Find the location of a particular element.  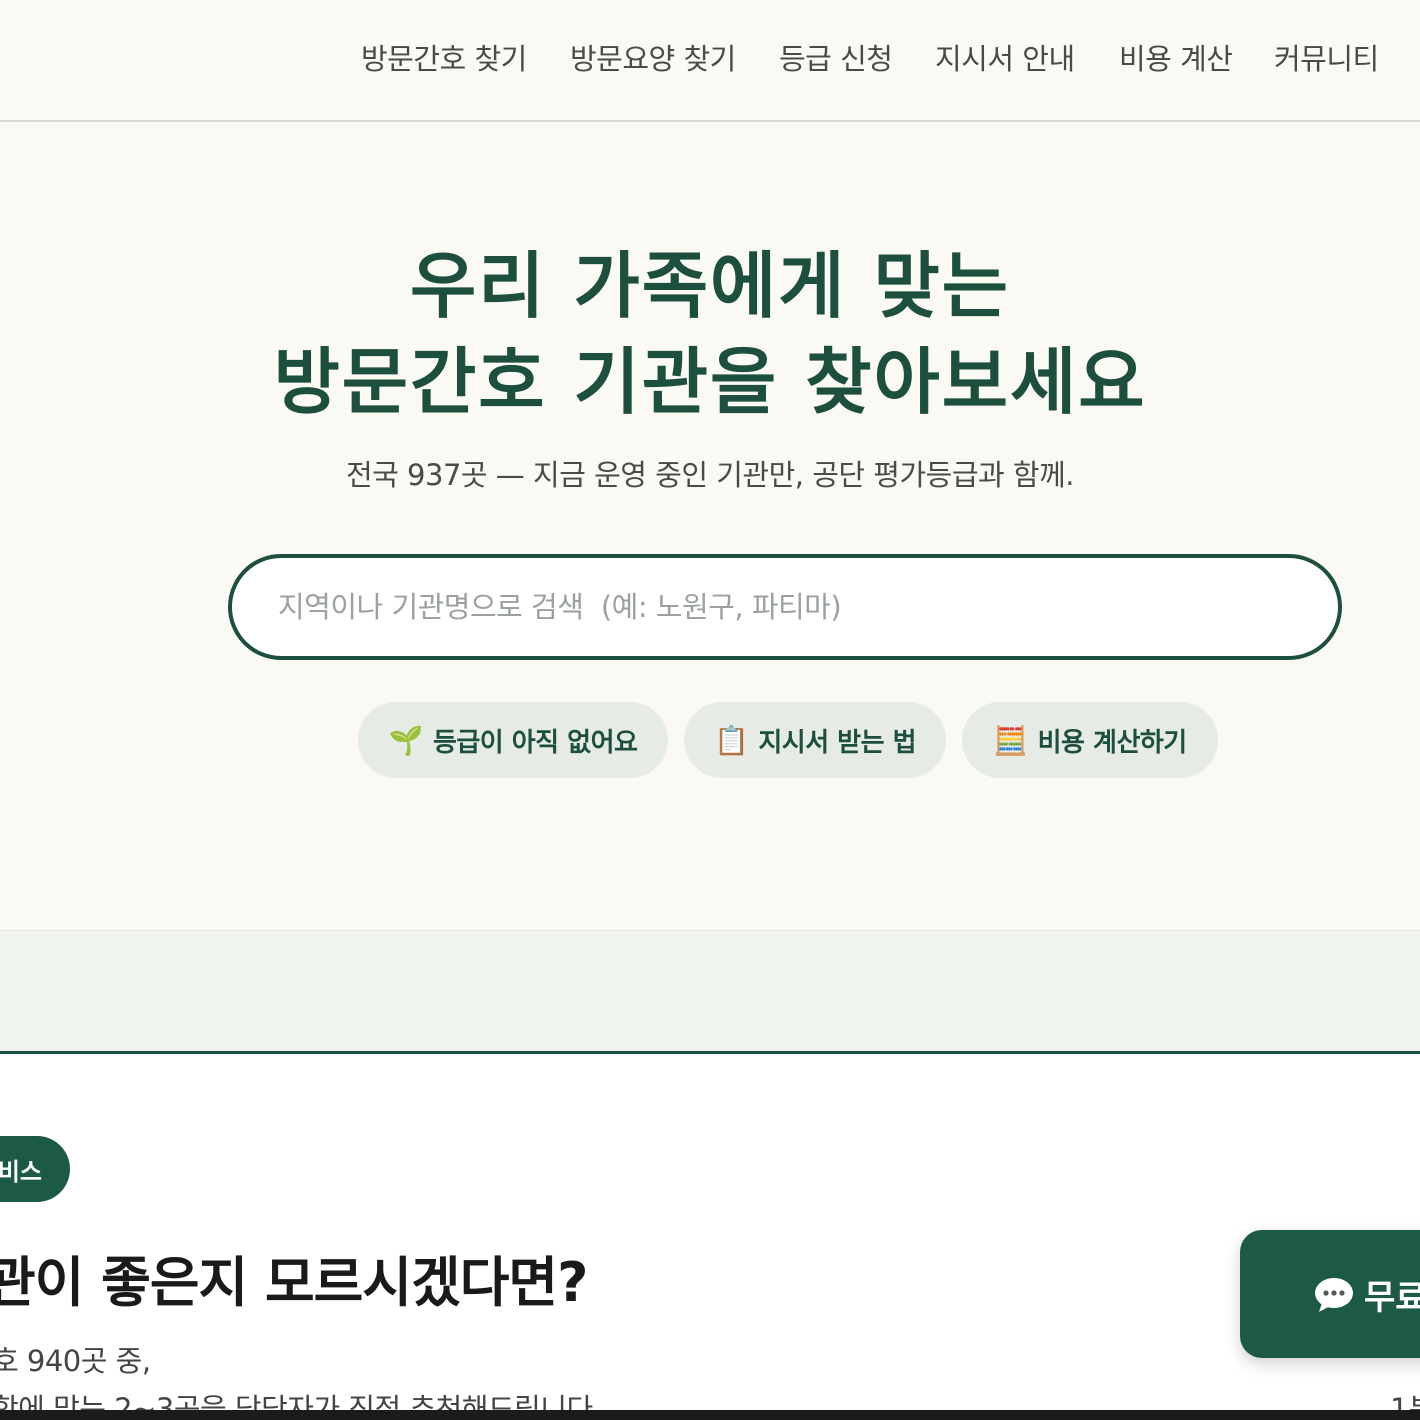

chat-consult-button: 무료 is located at coordinates (1330, 1294).